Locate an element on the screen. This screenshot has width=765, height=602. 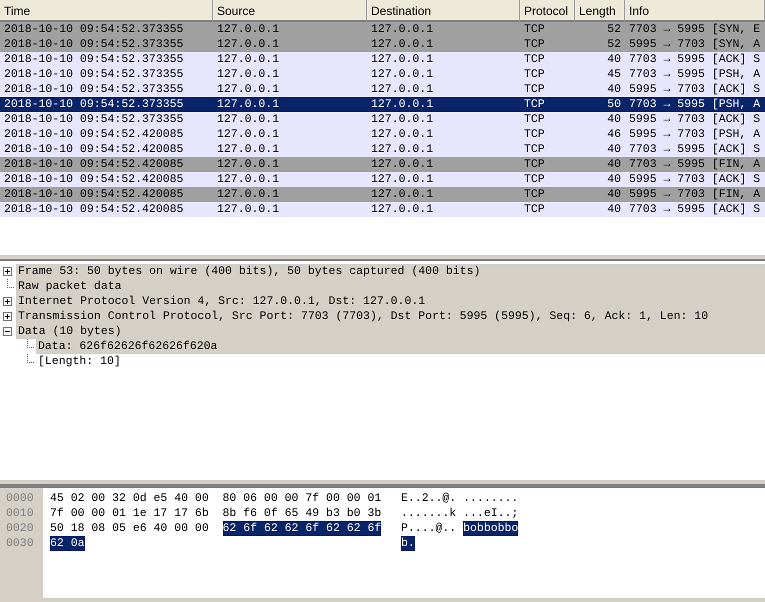
packet-row: 2018-10-10 09:54:52.420085 127.0.0.1 127.0.0.1 TCP 46 5995 → 7703 [PSH, A is located at coordinates (382, 134).